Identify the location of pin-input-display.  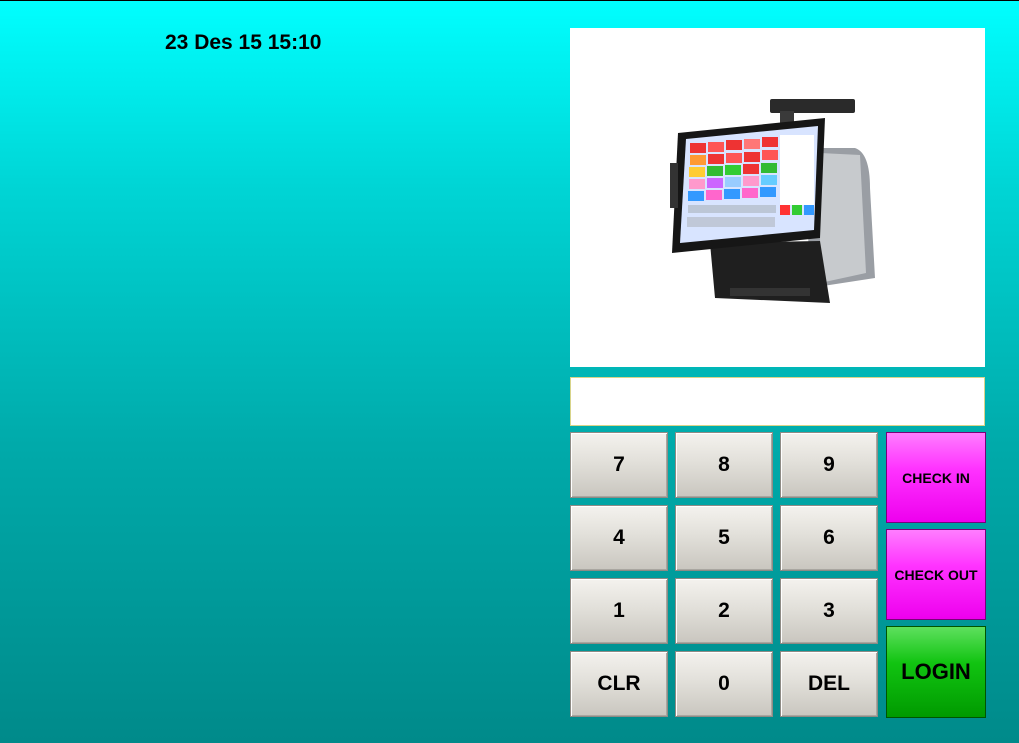
(777, 401).